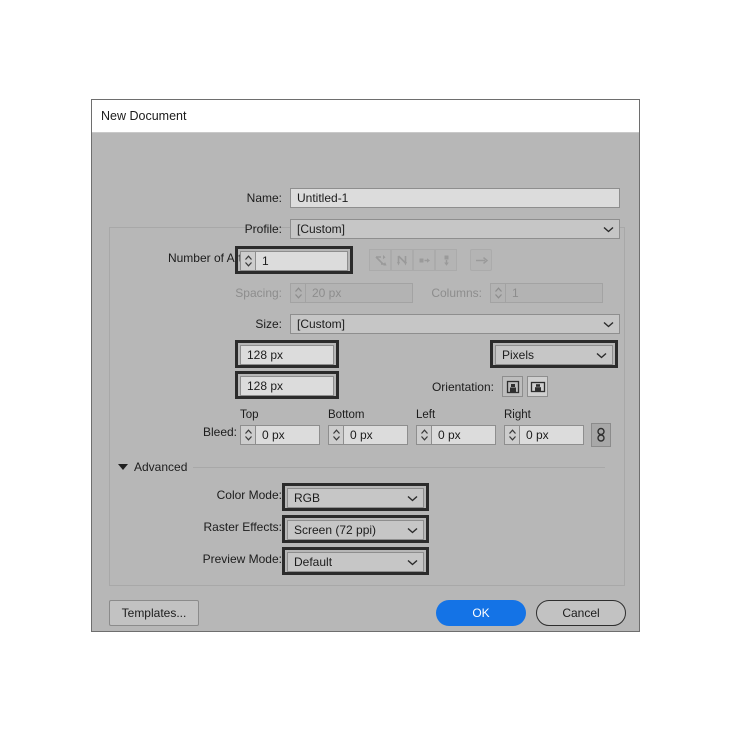  What do you see at coordinates (455, 324) in the screenshot?
I see `size-select: [Custom]` at bounding box center [455, 324].